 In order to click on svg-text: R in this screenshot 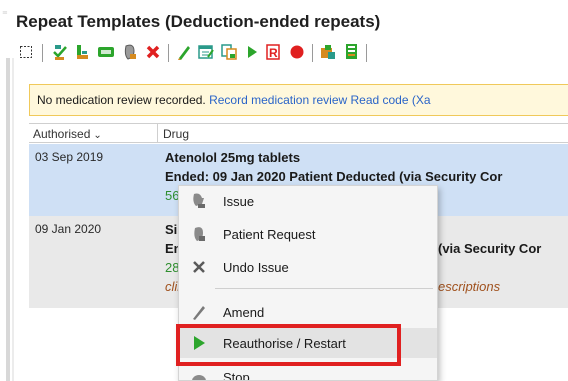, I will do `click(273, 53)`.